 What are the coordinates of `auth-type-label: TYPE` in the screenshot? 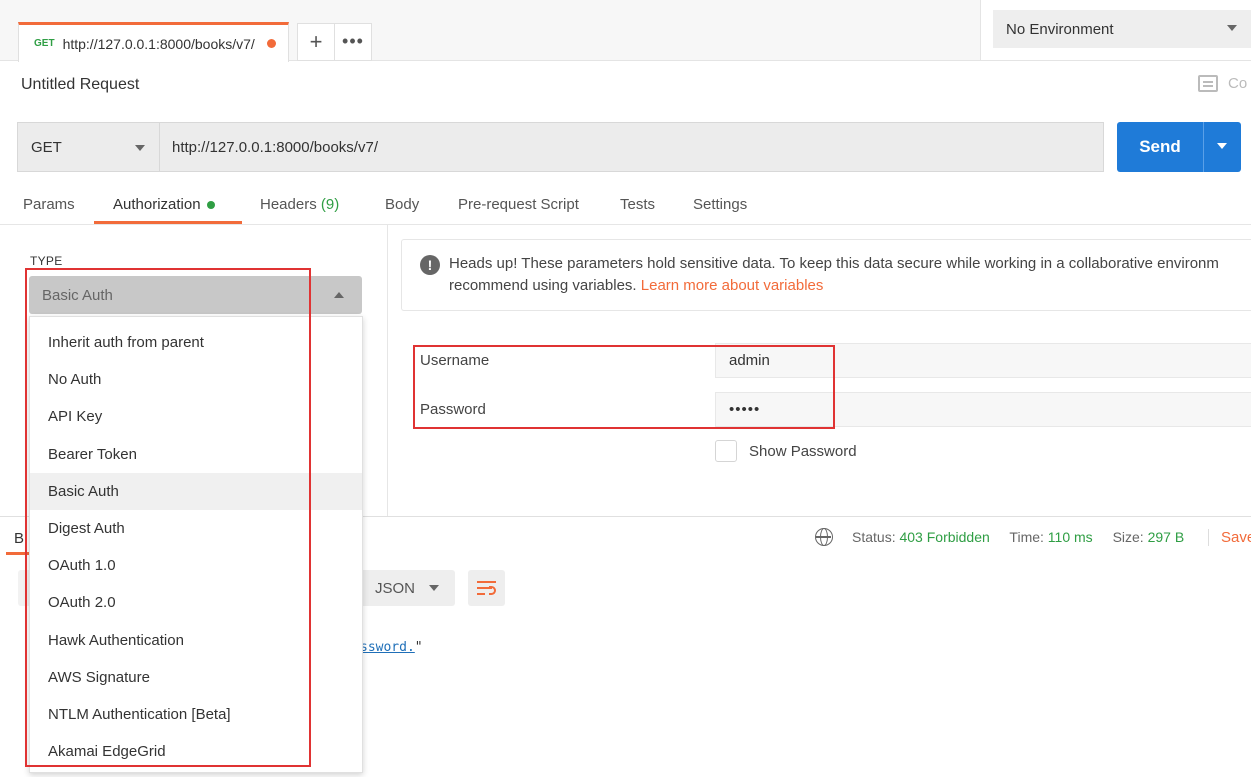 It's located at (46, 261).